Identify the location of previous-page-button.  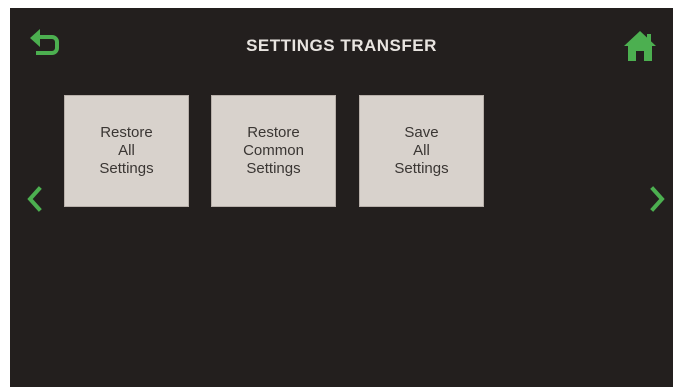
(35, 199).